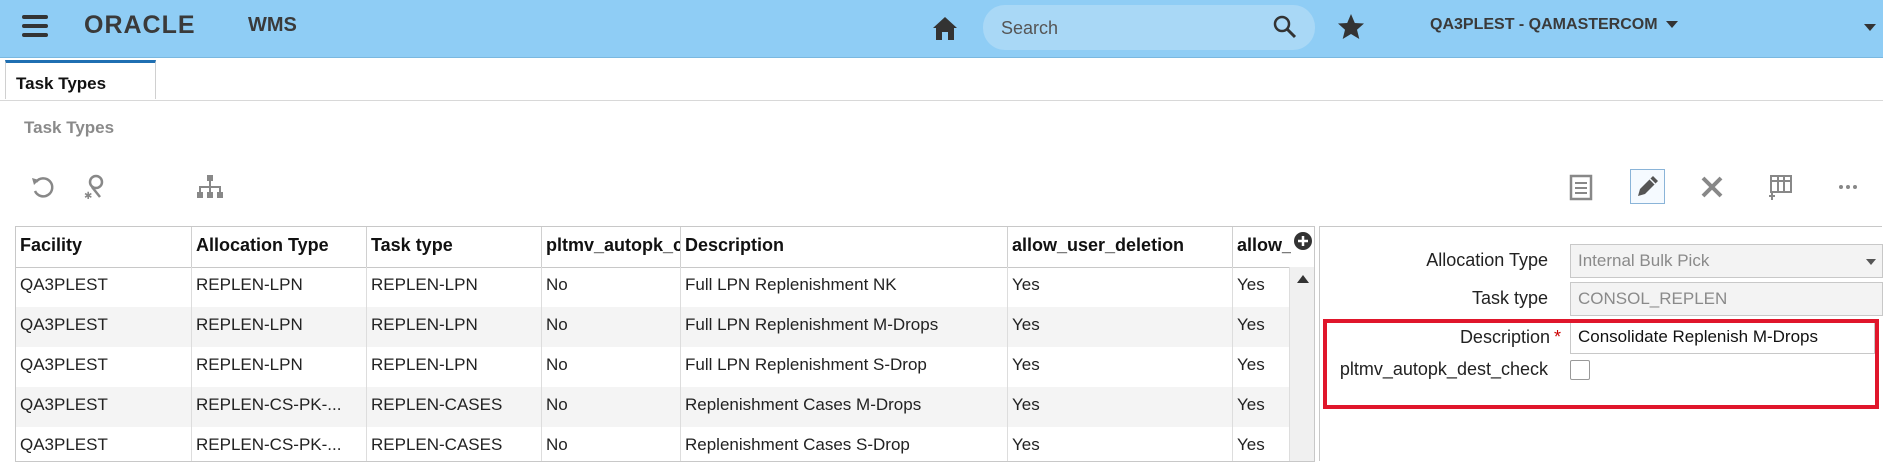 The image size is (1883, 462). I want to click on more-options-icon, so click(1848, 187).